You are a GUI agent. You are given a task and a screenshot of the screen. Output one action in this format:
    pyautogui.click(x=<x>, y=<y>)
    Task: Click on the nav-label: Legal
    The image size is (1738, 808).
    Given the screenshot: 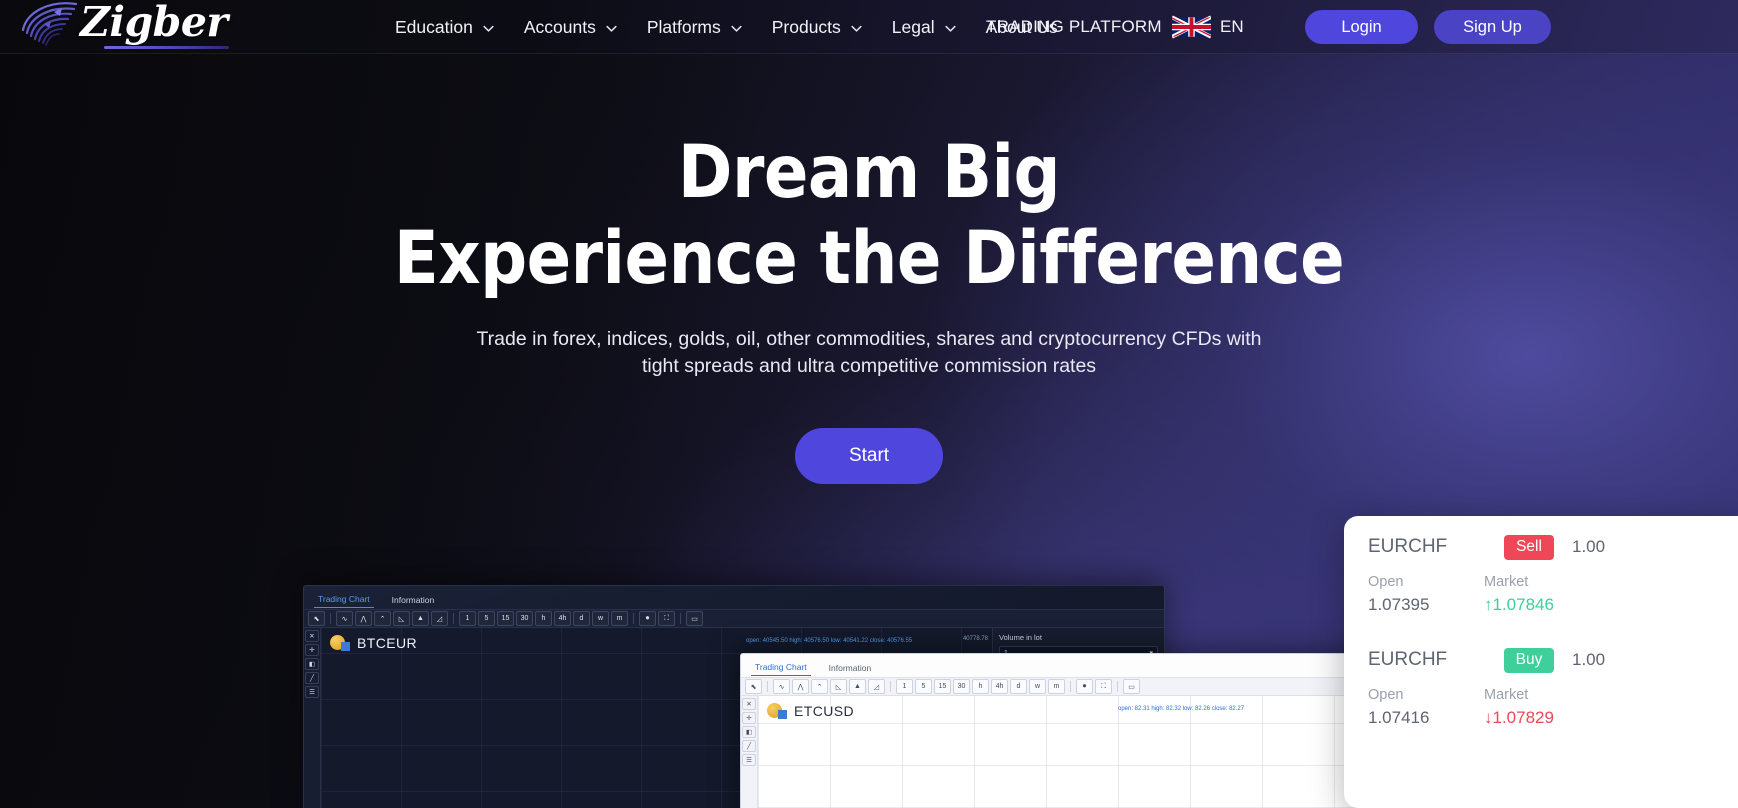 What is the action you would take?
    pyautogui.click(x=913, y=26)
    